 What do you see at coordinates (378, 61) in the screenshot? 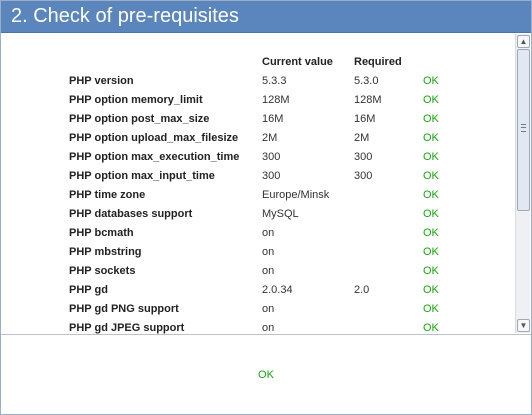
I see `column-header-required: Required` at bounding box center [378, 61].